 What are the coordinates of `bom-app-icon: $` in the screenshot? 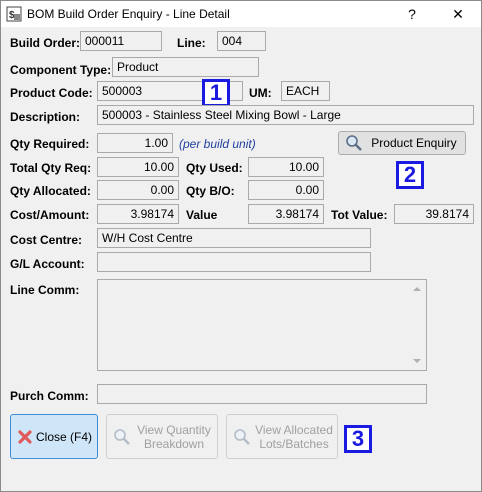 It's located at (14, 14).